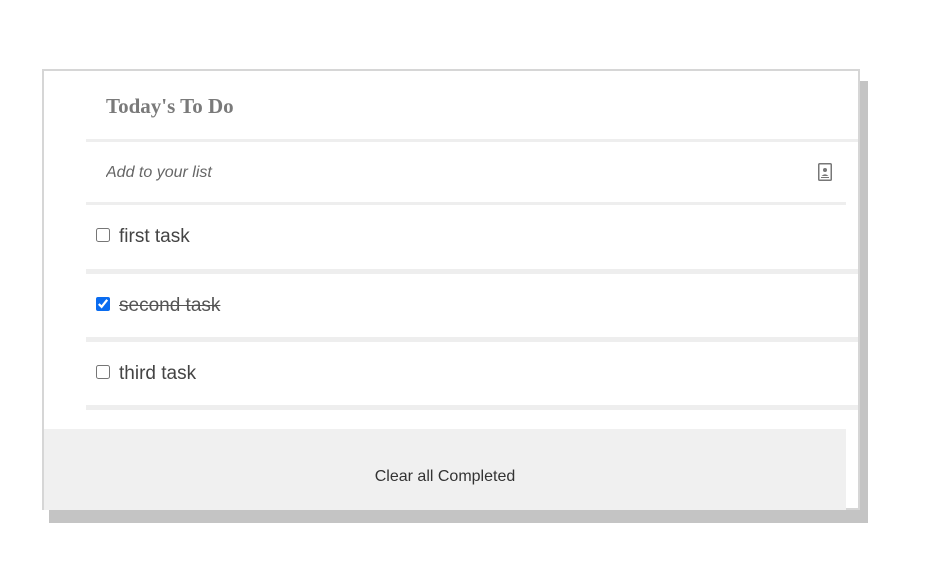 Image resolution: width=931 pixels, height=586 pixels. What do you see at coordinates (472, 306) in the screenshot?
I see `task-item: second task` at bounding box center [472, 306].